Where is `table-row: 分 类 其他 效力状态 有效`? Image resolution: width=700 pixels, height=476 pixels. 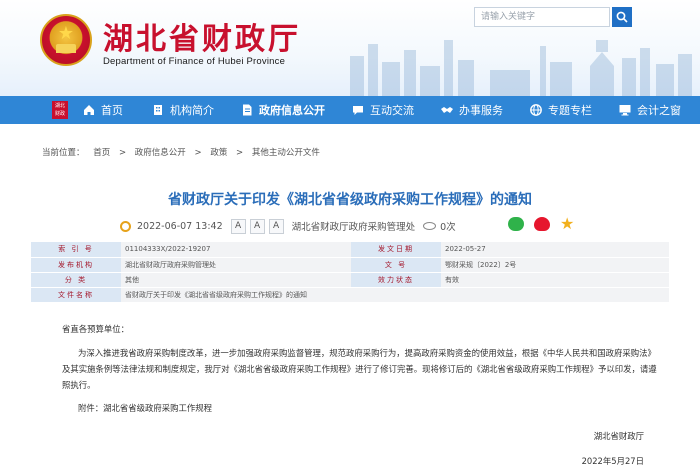
table-row: 分 类 其他 效力状态 有效 is located at coordinates (350, 280).